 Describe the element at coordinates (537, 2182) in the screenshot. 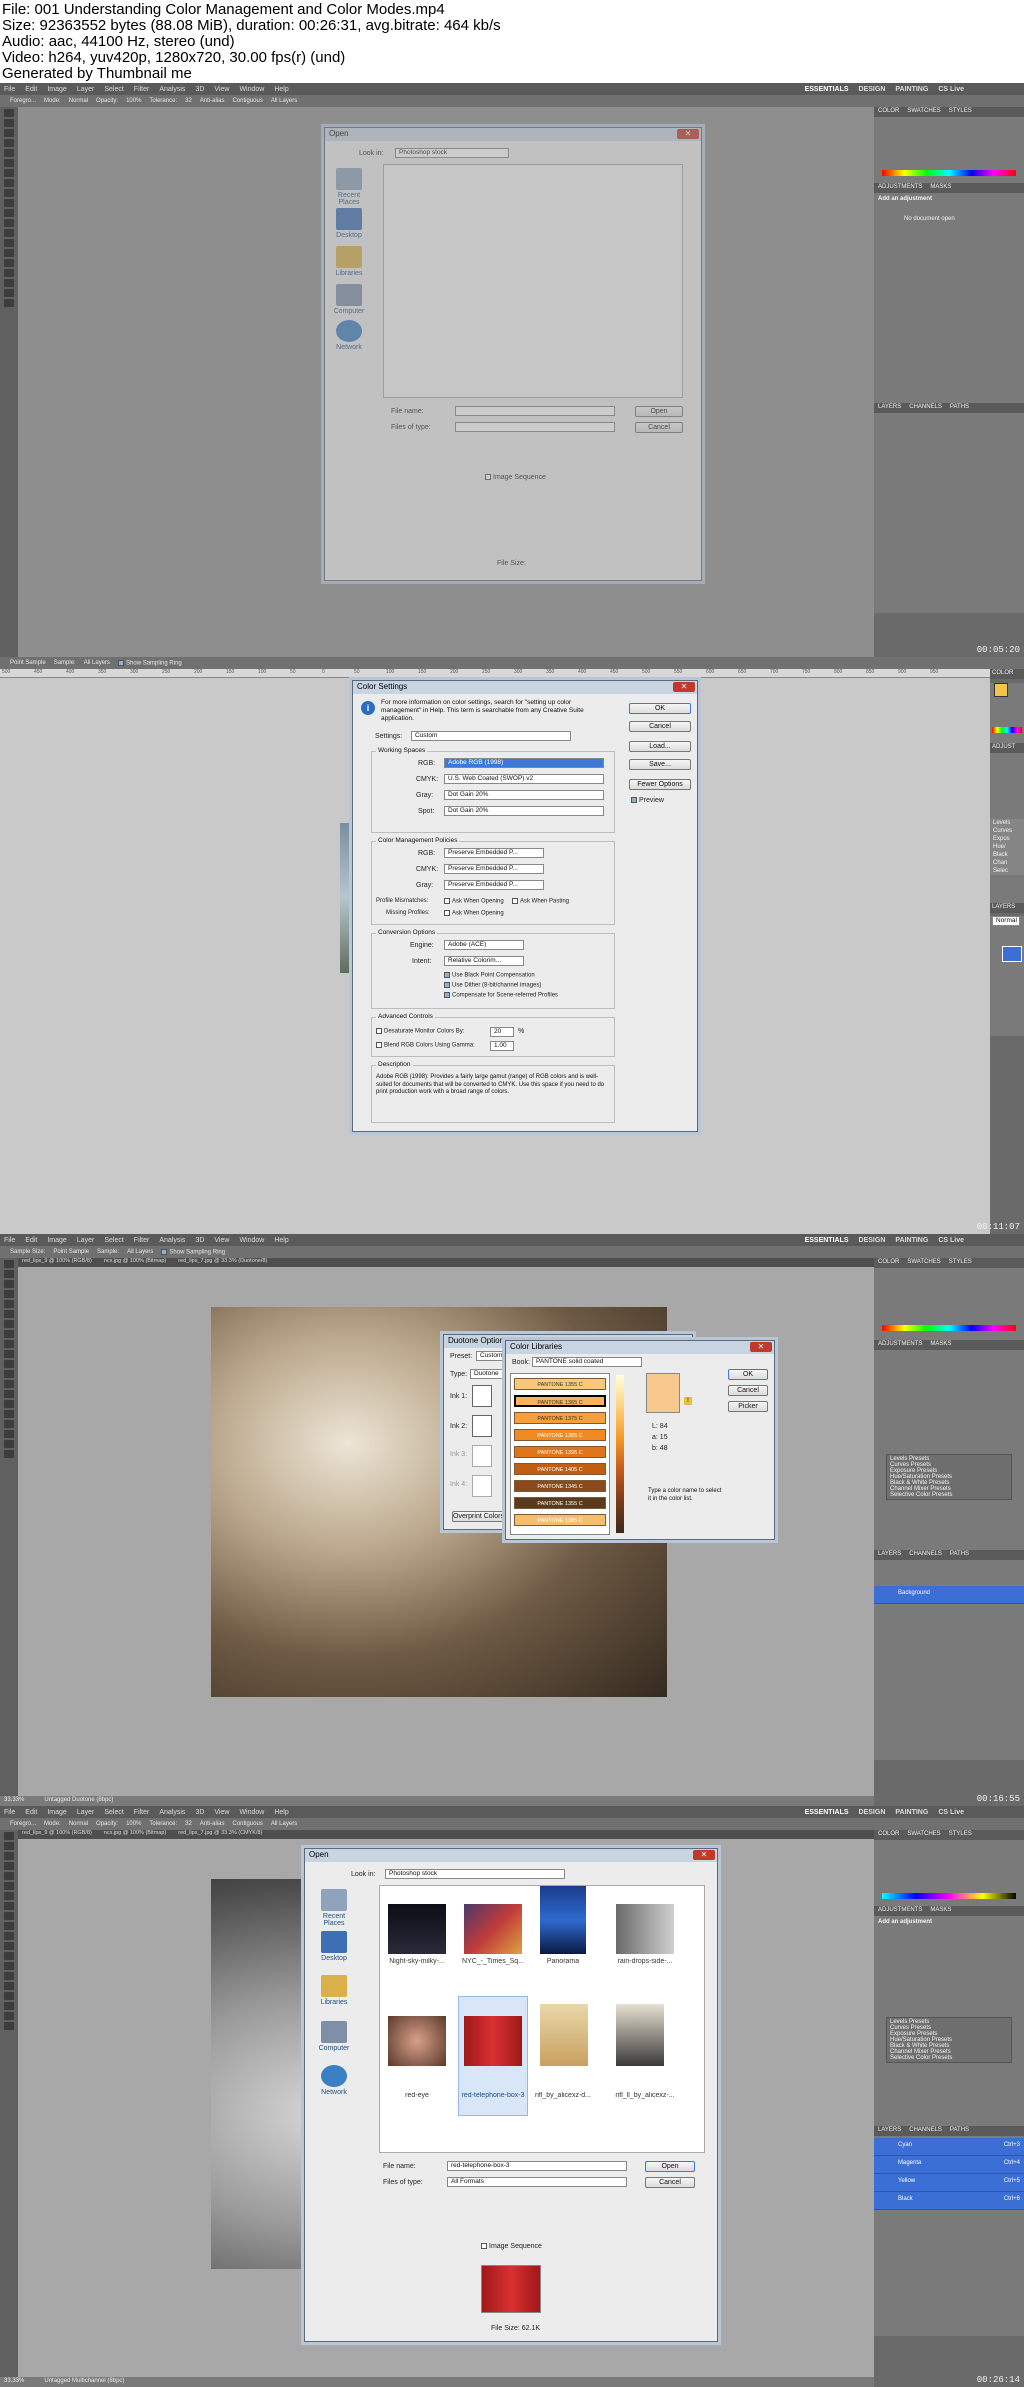

I see `files-of-type-select: All Formats` at that location.